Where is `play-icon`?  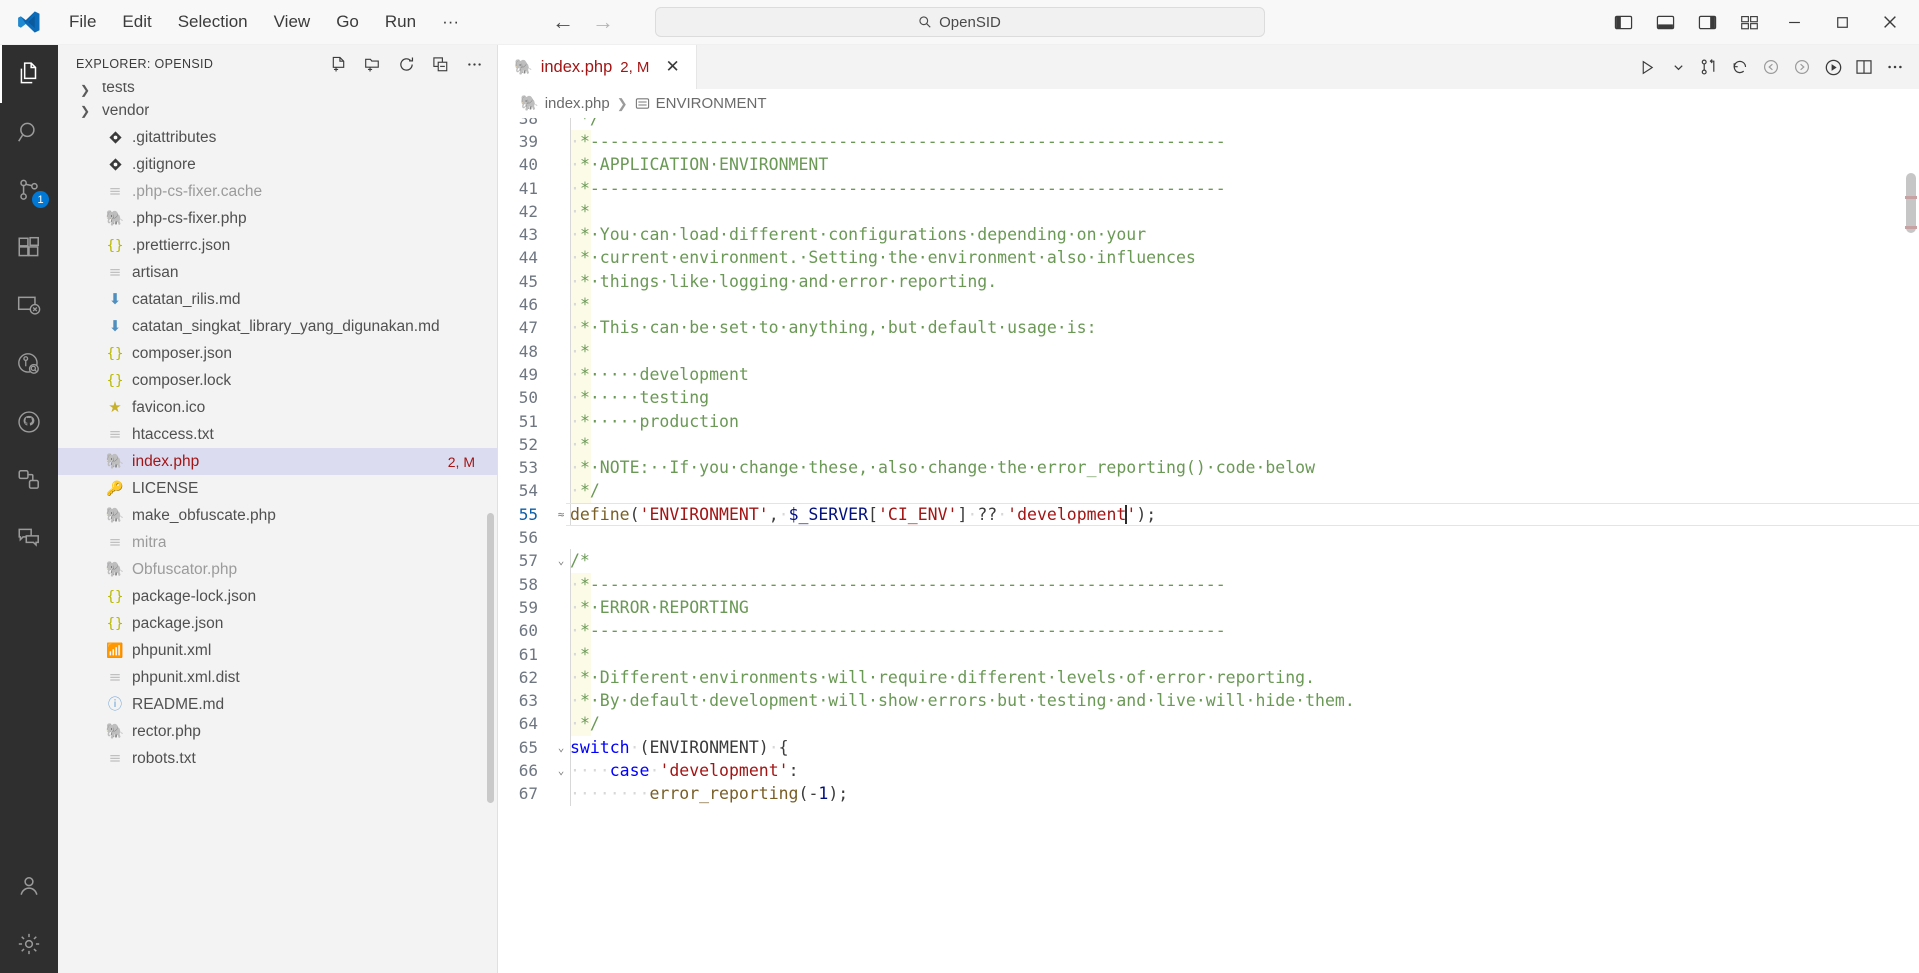 play-icon is located at coordinates (1647, 67).